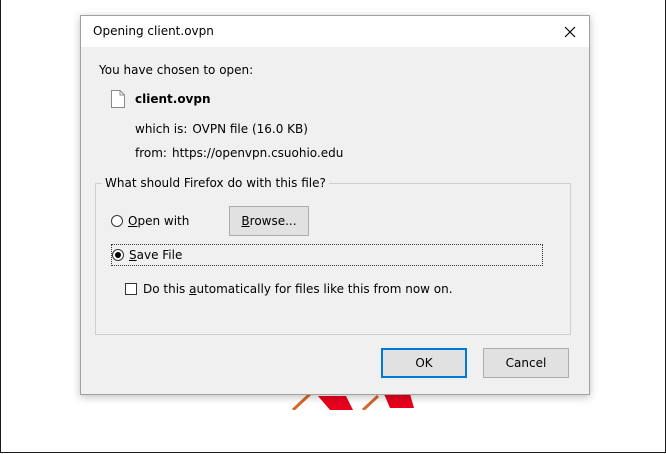 This screenshot has width=666, height=454. Describe the element at coordinates (118, 99) in the screenshot. I see `document-icon` at that location.